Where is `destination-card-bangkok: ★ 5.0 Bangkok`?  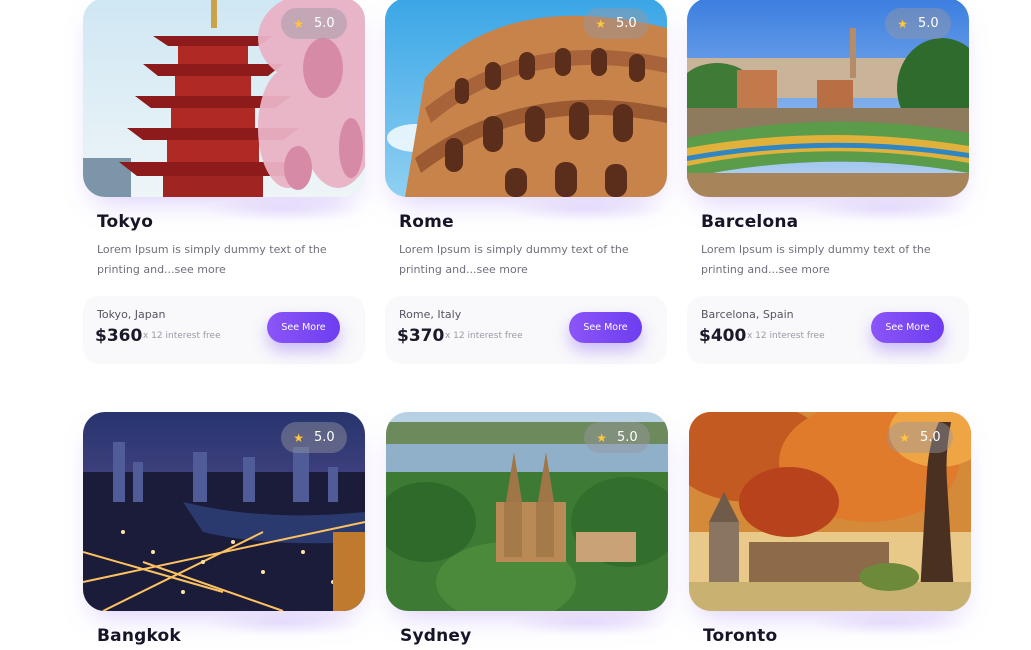 destination-card-bangkok: ★ 5.0 Bangkok is located at coordinates (224, 529).